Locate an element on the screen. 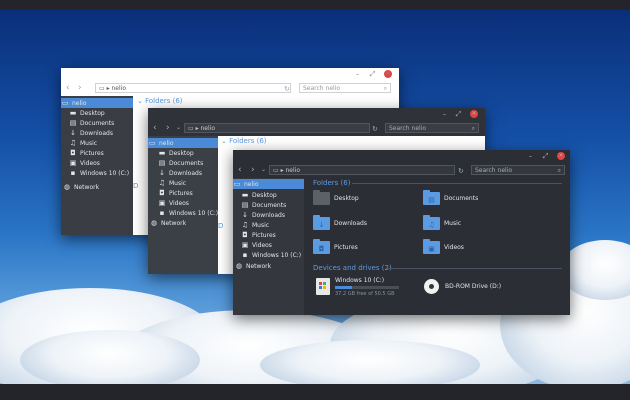 The height and width of the screenshot is (400, 630). devices-section-header: Devices and drives (2) is located at coordinates (352, 268).